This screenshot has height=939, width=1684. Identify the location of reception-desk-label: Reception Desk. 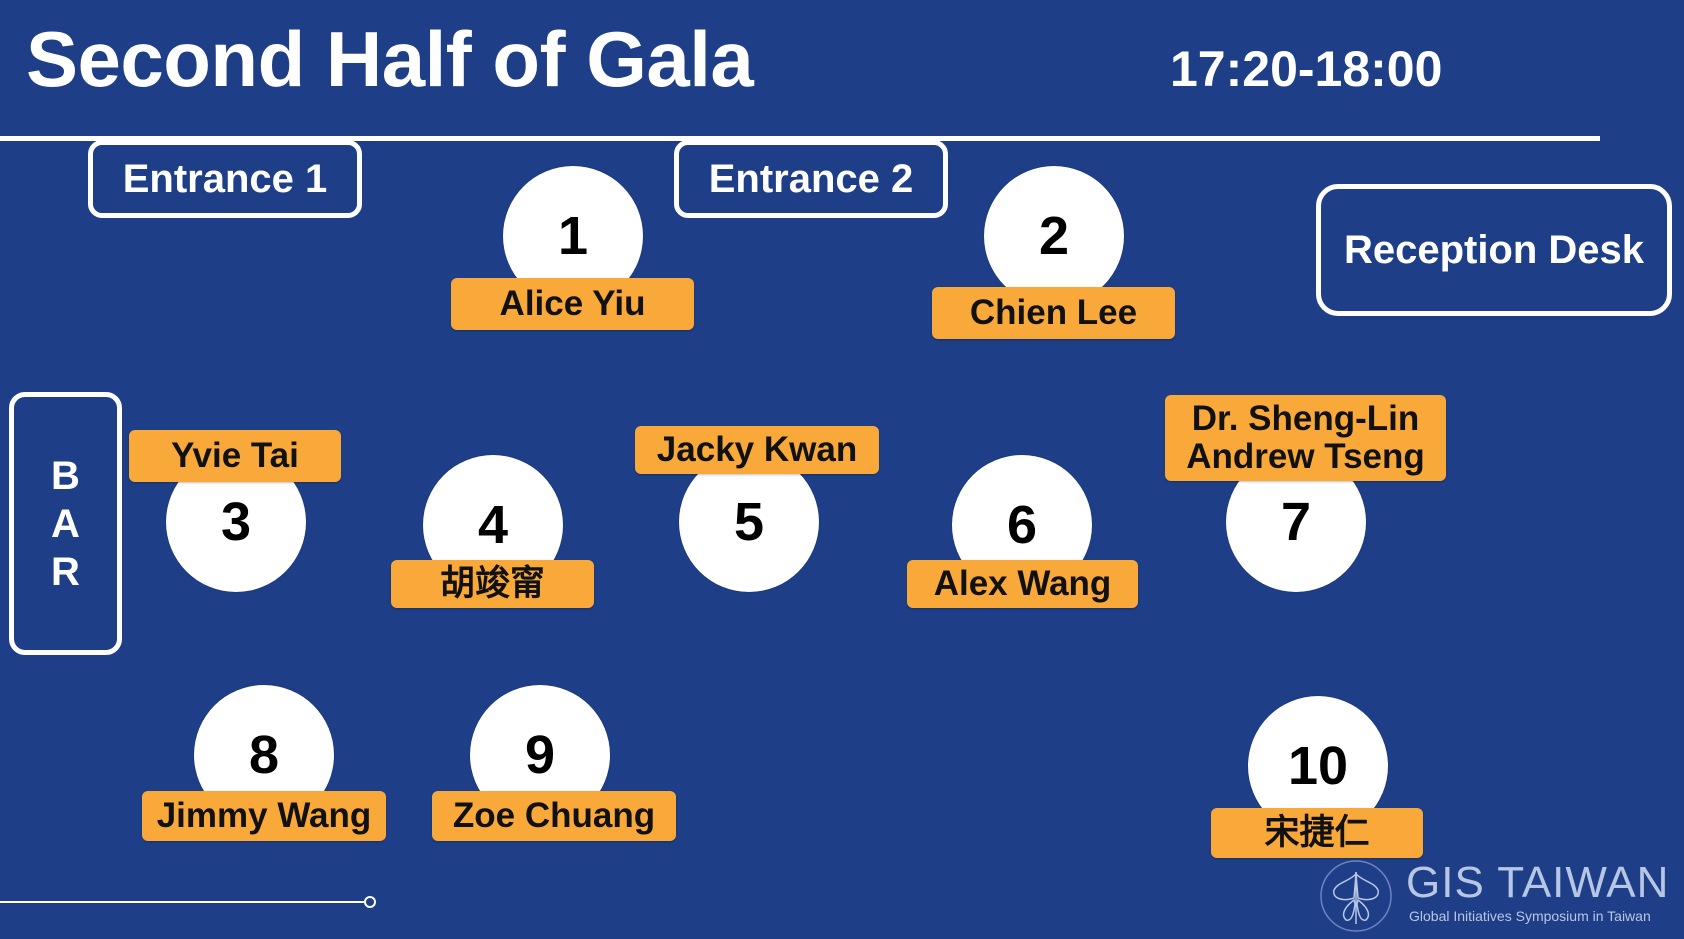
(1494, 250).